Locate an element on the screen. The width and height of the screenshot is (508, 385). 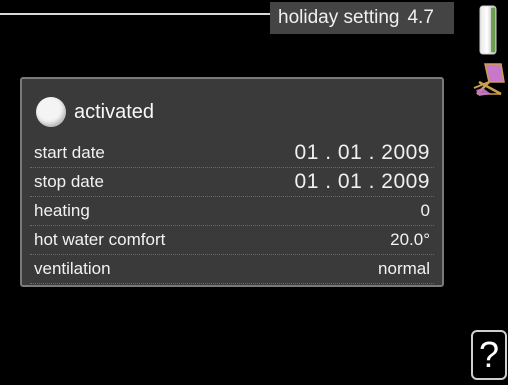
activated-radio is located at coordinates (51, 112).